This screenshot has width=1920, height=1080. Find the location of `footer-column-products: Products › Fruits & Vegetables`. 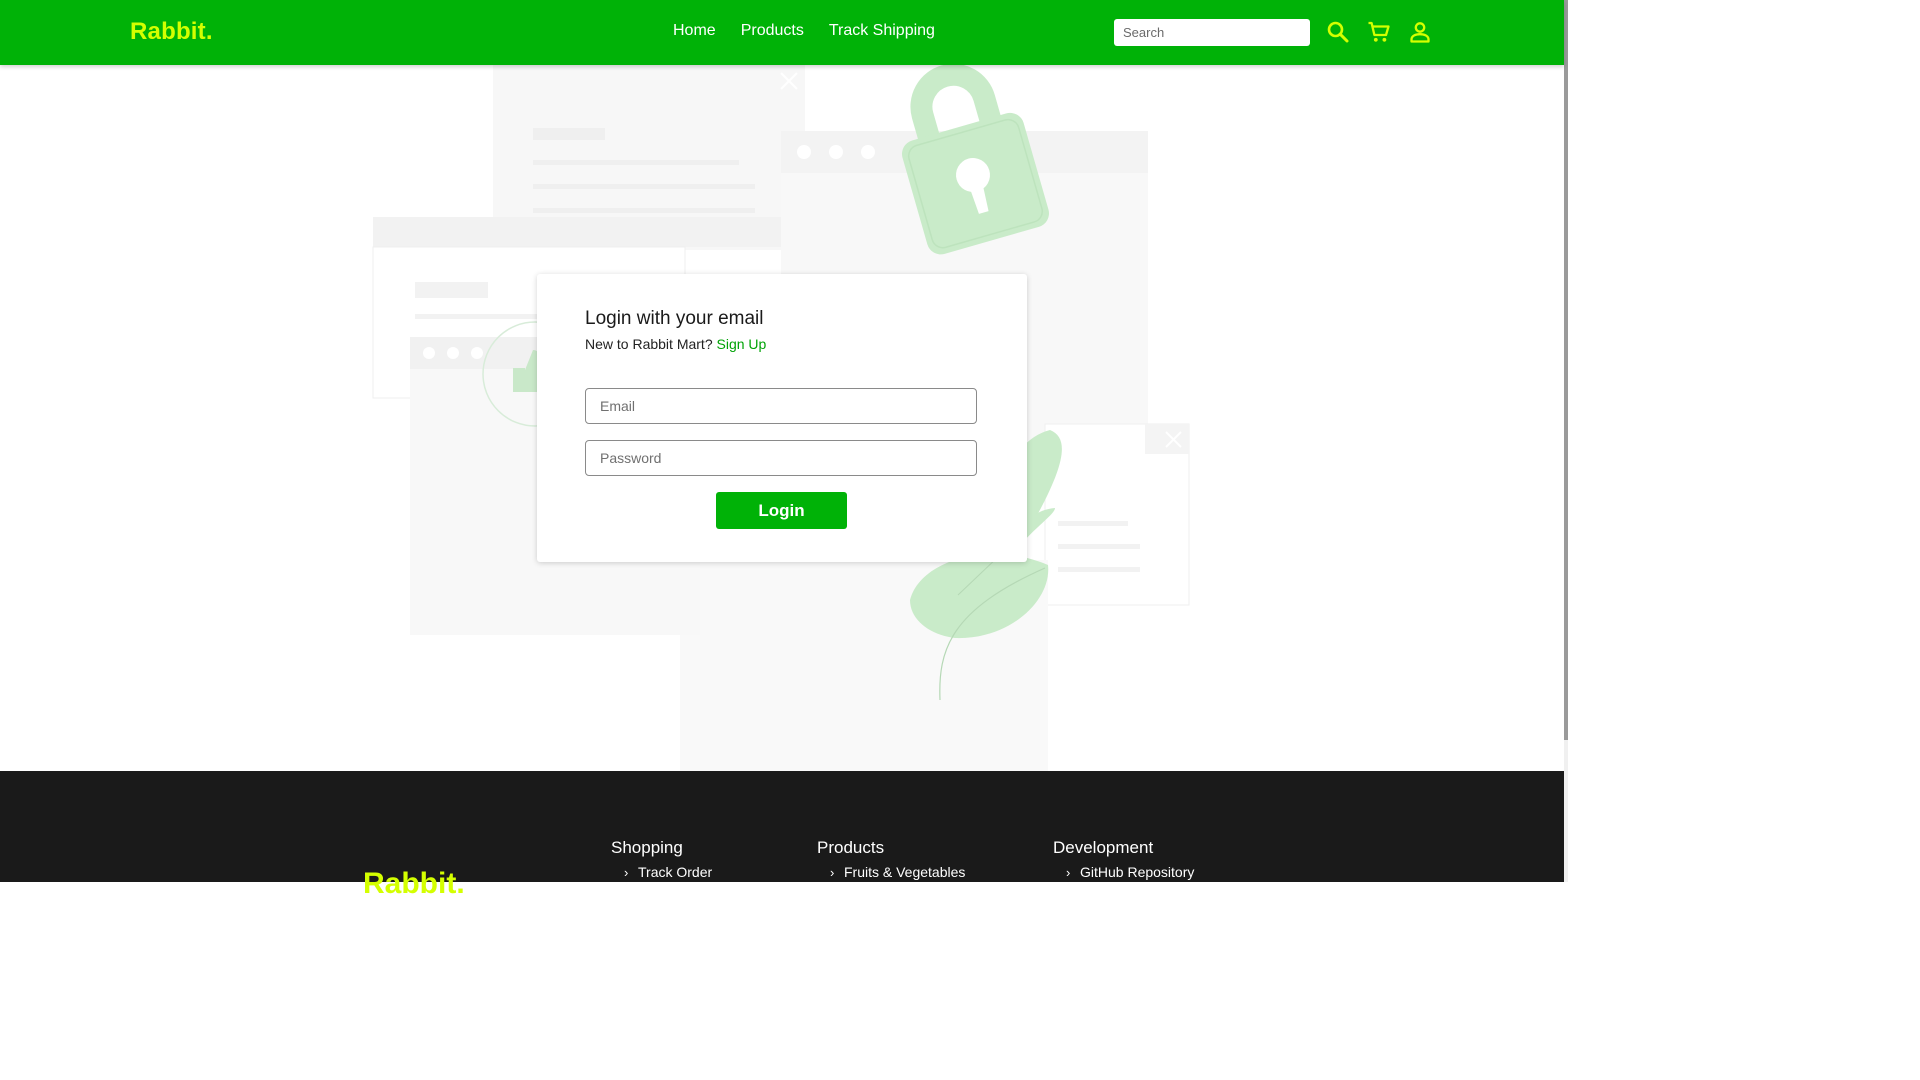

footer-column-products: Products › Fruits & Vegetables is located at coordinates (891, 859).